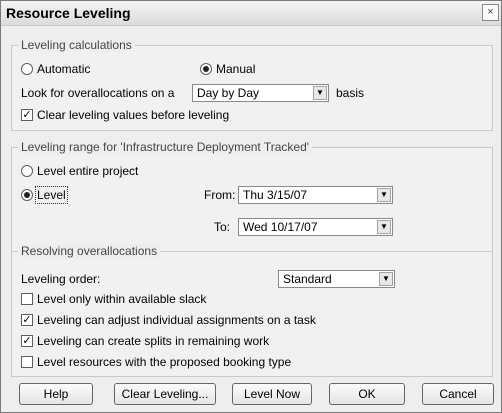 This screenshot has width=502, height=413. I want to click on level-within-slack-checkbox: Level only within available slack, so click(113, 299).